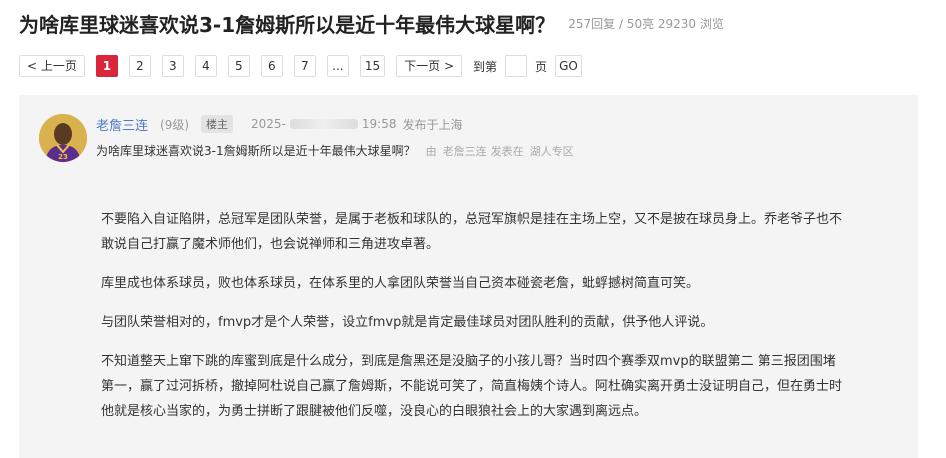  I want to click on svg-text: 23, so click(63, 157).